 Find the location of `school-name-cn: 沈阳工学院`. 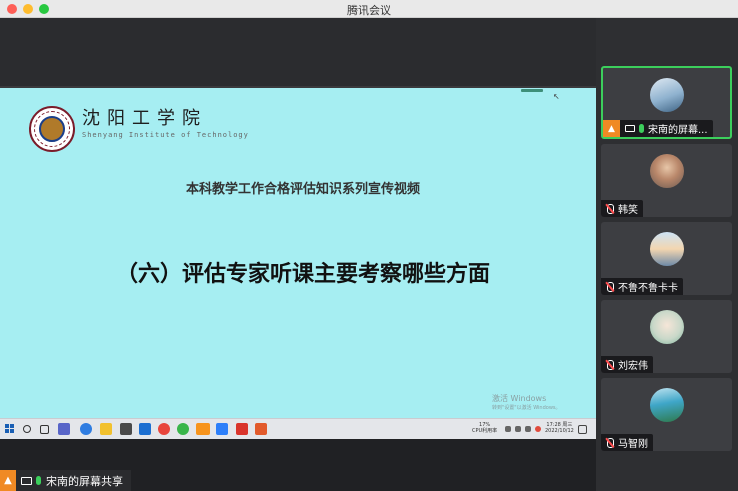

school-name-cn: 沈阳工学院 is located at coordinates (144, 118).